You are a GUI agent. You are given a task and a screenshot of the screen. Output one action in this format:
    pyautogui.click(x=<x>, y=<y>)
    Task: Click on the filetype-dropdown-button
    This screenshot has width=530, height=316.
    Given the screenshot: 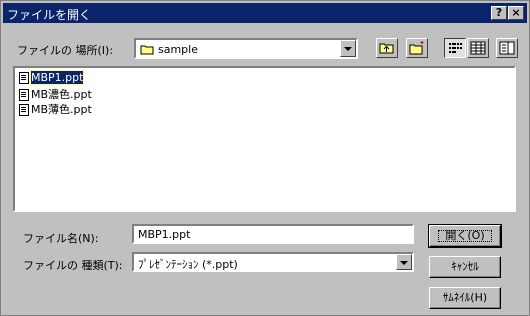 What is the action you would take?
    pyautogui.click(x=404, y=262)
    